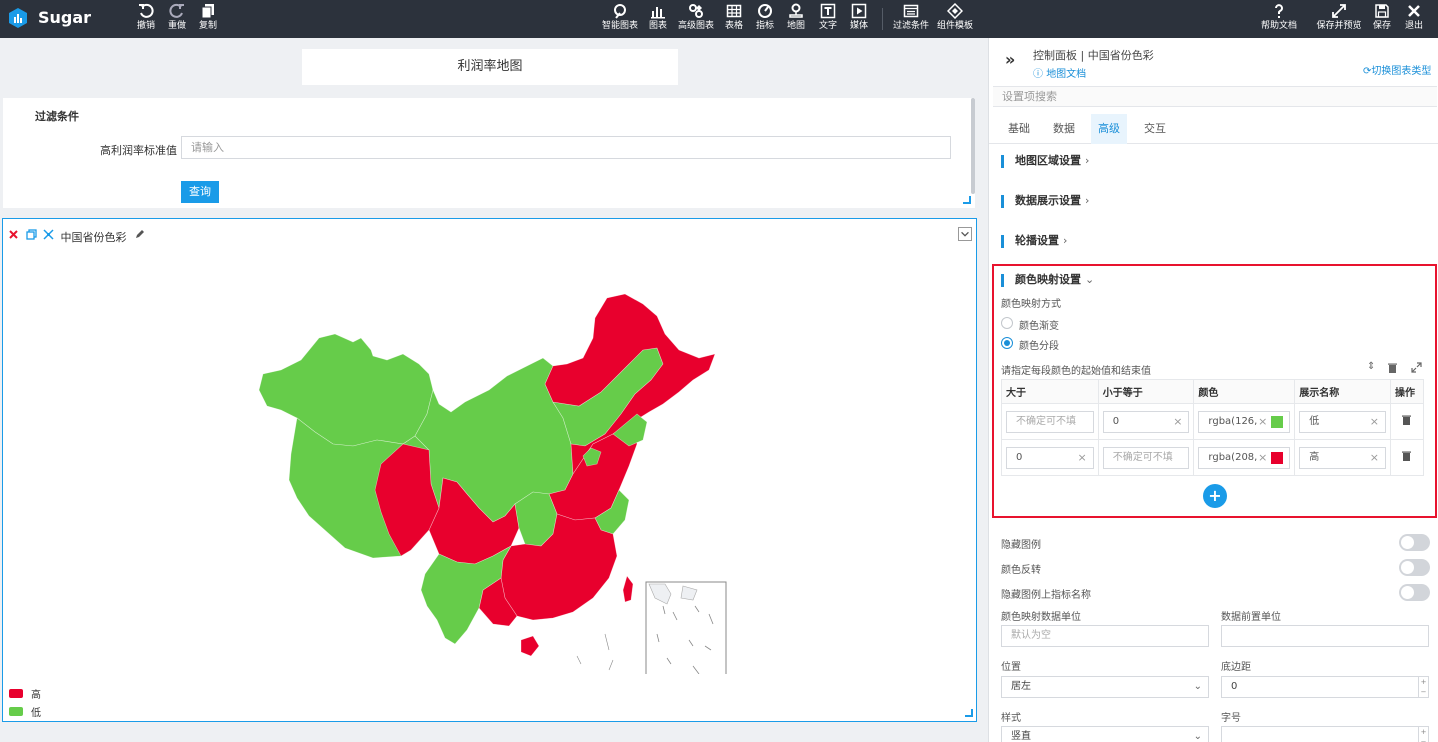  I want to click on text-button: 文字, so click(828, 19).